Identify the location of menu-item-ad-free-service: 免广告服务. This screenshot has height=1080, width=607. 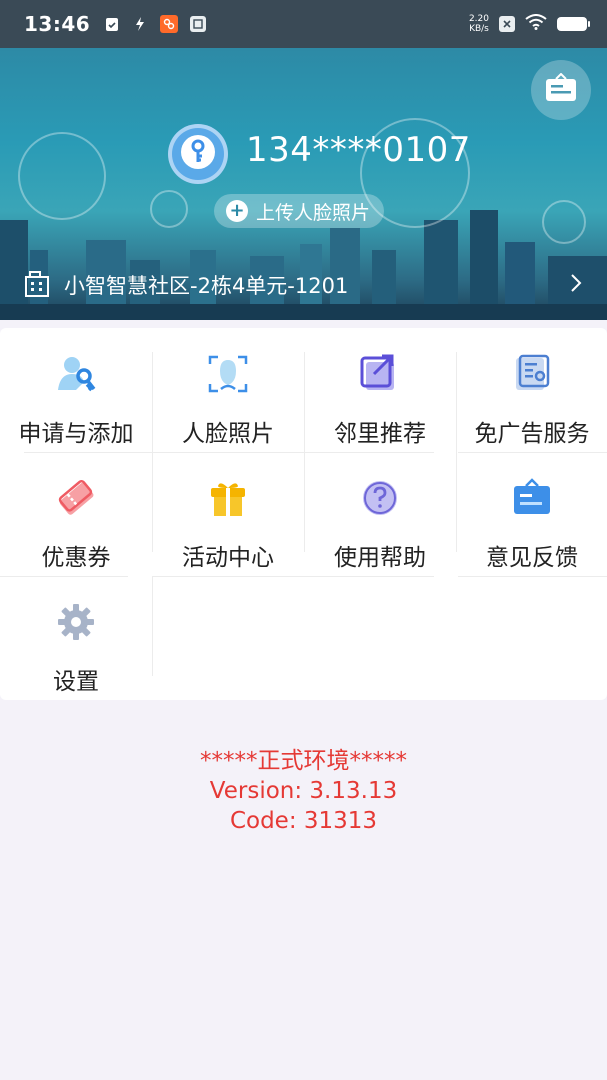
(531, 390).